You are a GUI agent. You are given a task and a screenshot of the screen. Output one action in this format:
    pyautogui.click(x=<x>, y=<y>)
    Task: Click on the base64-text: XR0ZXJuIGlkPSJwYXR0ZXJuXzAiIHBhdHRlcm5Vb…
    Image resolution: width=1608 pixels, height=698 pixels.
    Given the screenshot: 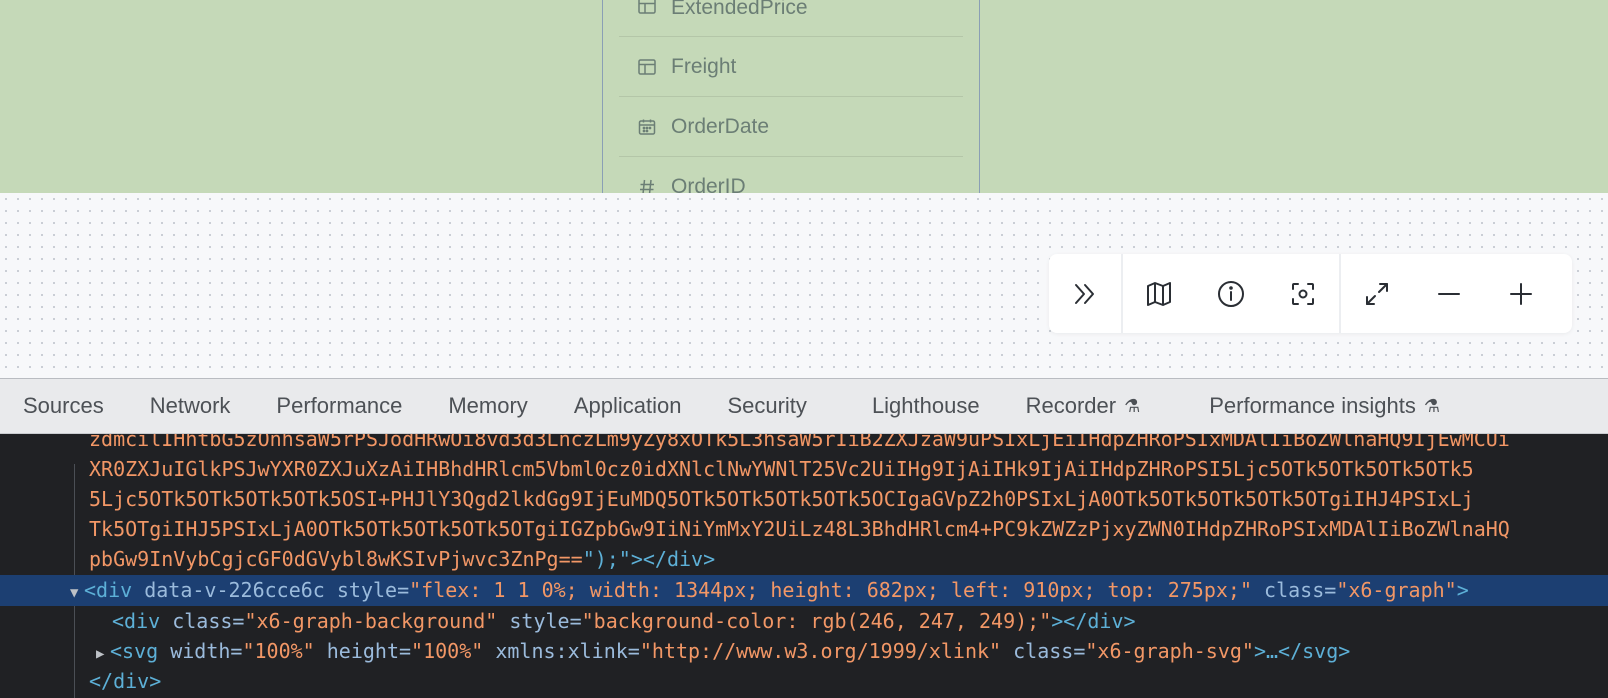 What is the action you would take?
    pyautogui.click(x=781, y=469)
    